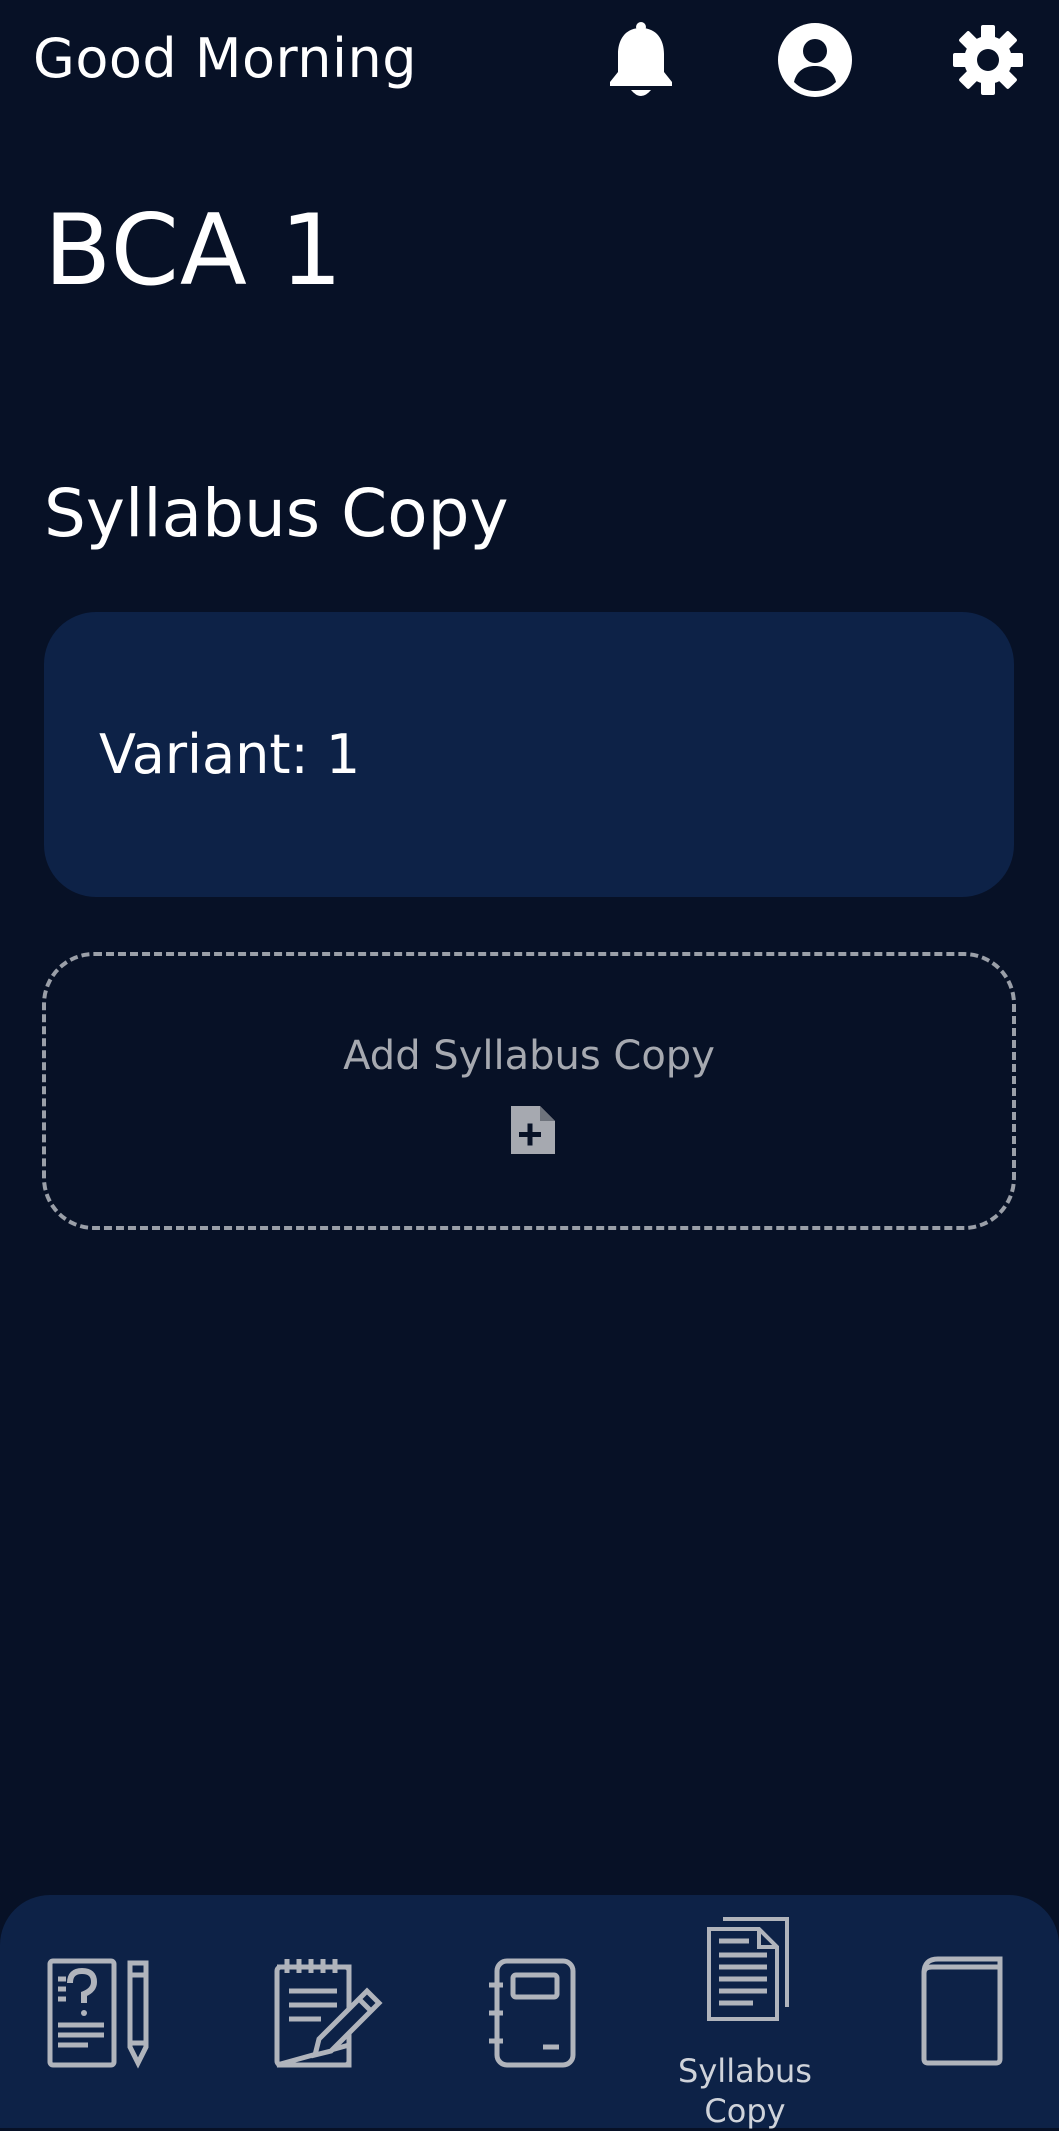 The width and height of the screenshot is (1059, 2131). What do you see at coordinates (230, 754) in the screenshot?
I see `variant-label: Variant: 1` at bounding box center [230, 754].